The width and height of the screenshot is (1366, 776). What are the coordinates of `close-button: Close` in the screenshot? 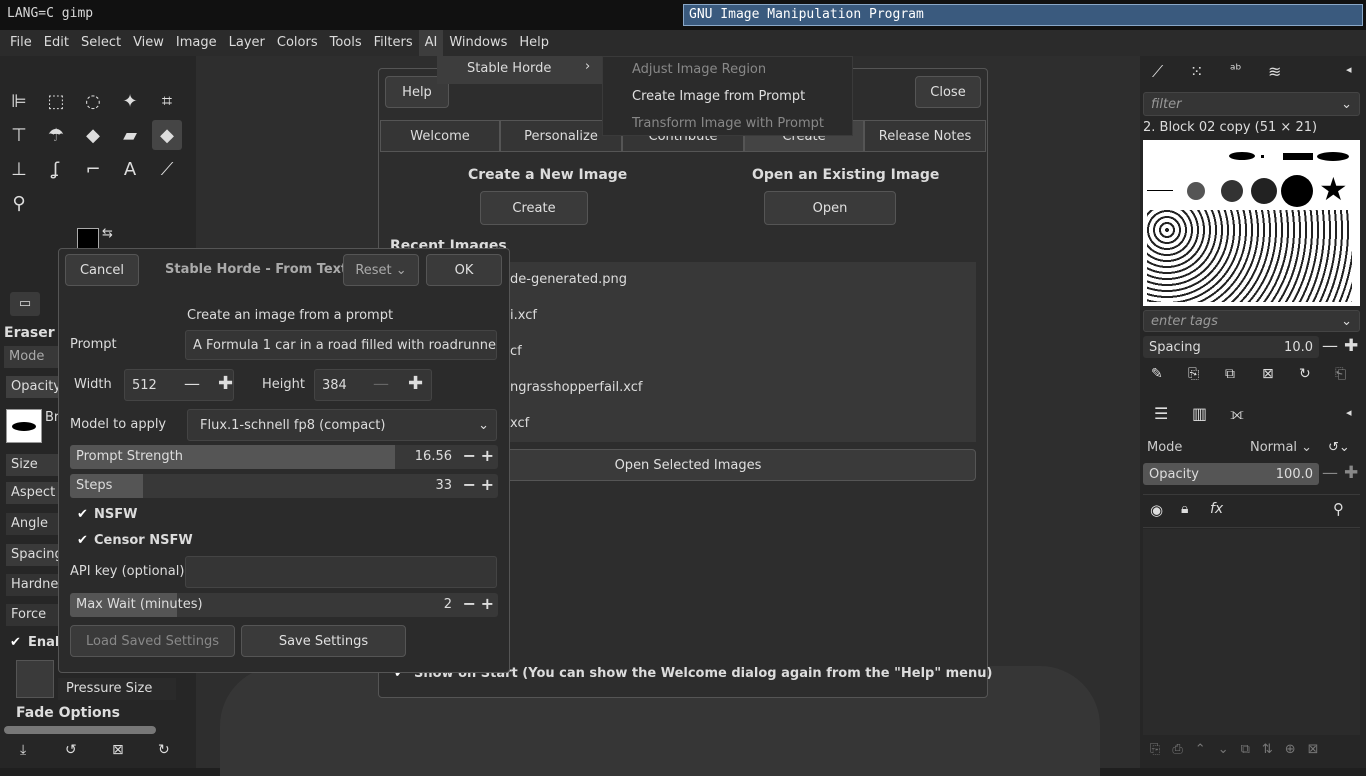 It's located at (948, 92).